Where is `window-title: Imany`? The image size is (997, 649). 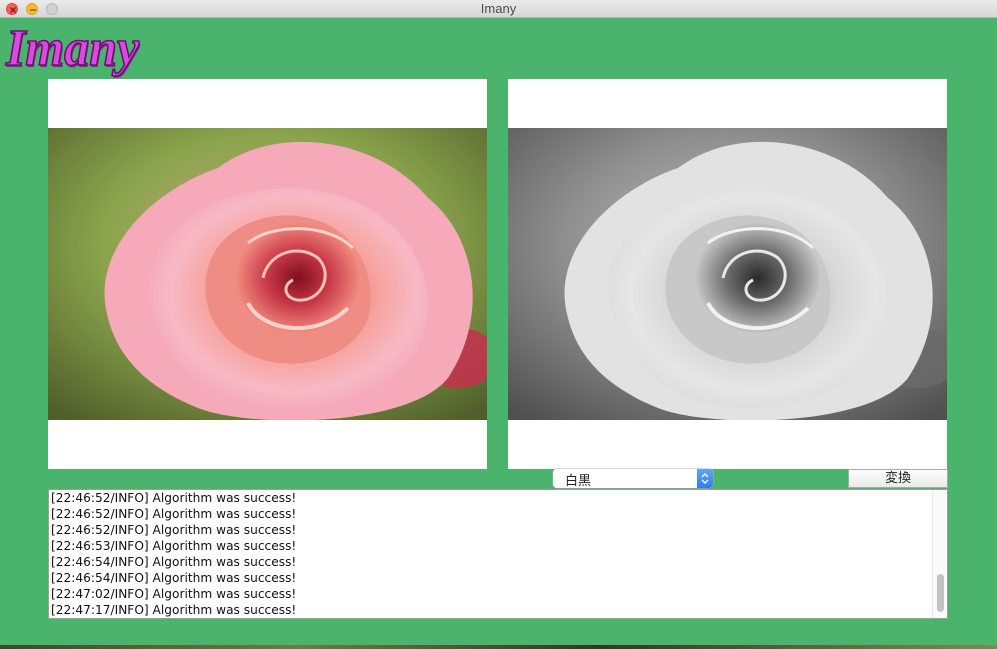
window-title: Imany is located at coordinates (498, 8).